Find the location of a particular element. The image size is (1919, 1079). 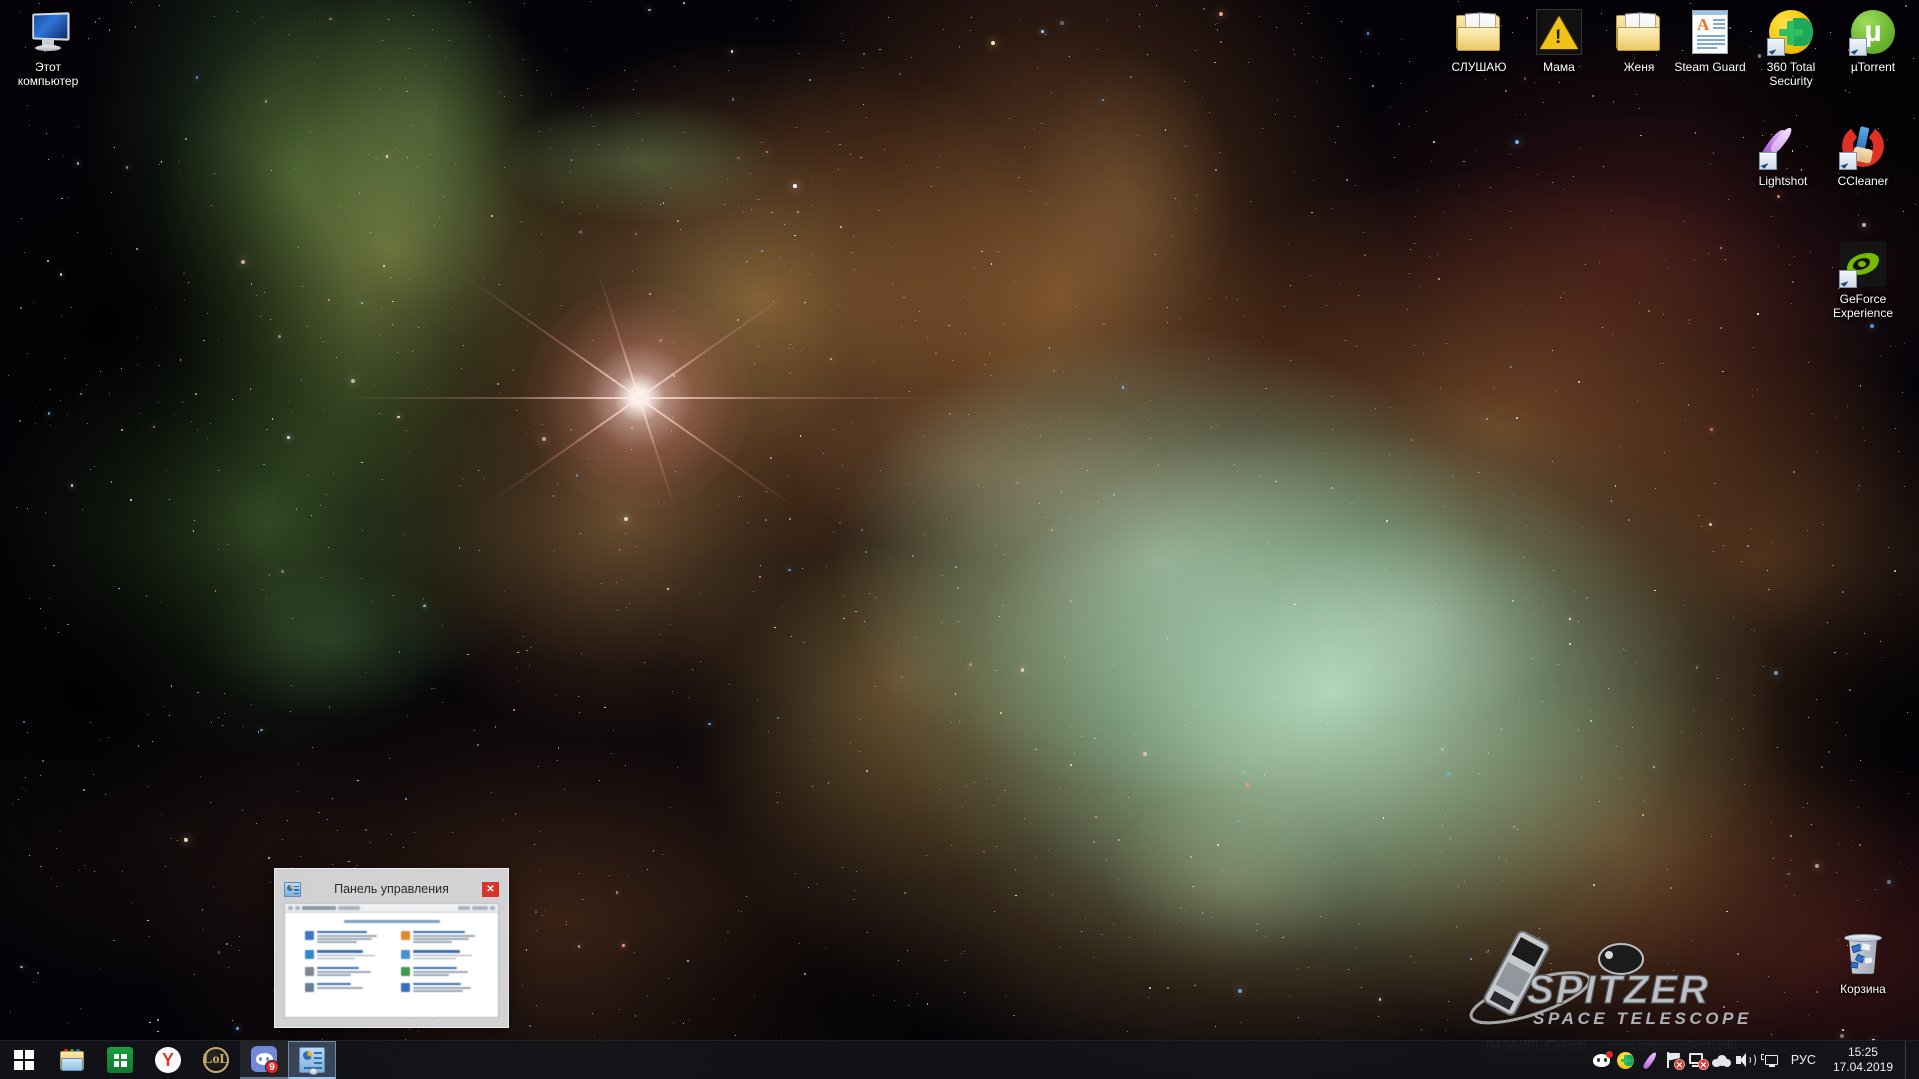

thumbnail-column-right is located at coordinates (439, 965).